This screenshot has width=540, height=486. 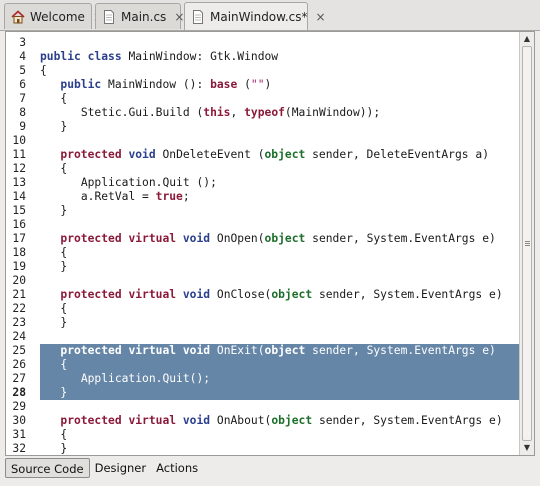 I want to click on line-number: 18, so click(x=19, y=252).